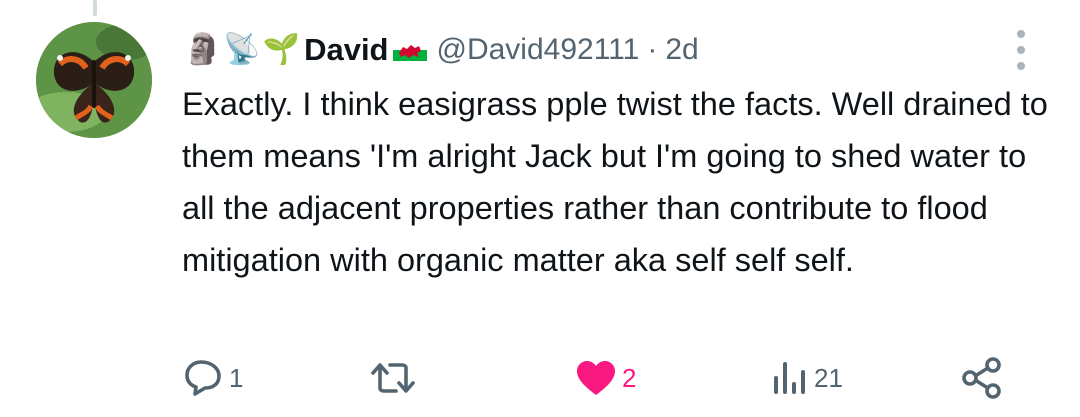 The height and width of the screenshot is (417, 1080). I want to click on tweet-header: 🗿 📡 🌱 David @David492111 · 2d, so click(441, 50).